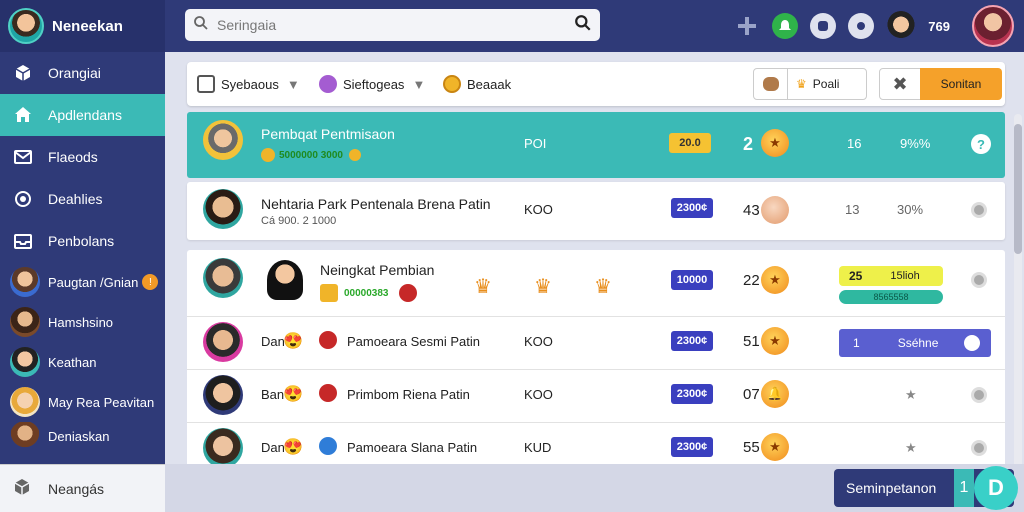  I want to click on sidebar-user-may-rea: May Rea Peavitan, so click(82, 402).